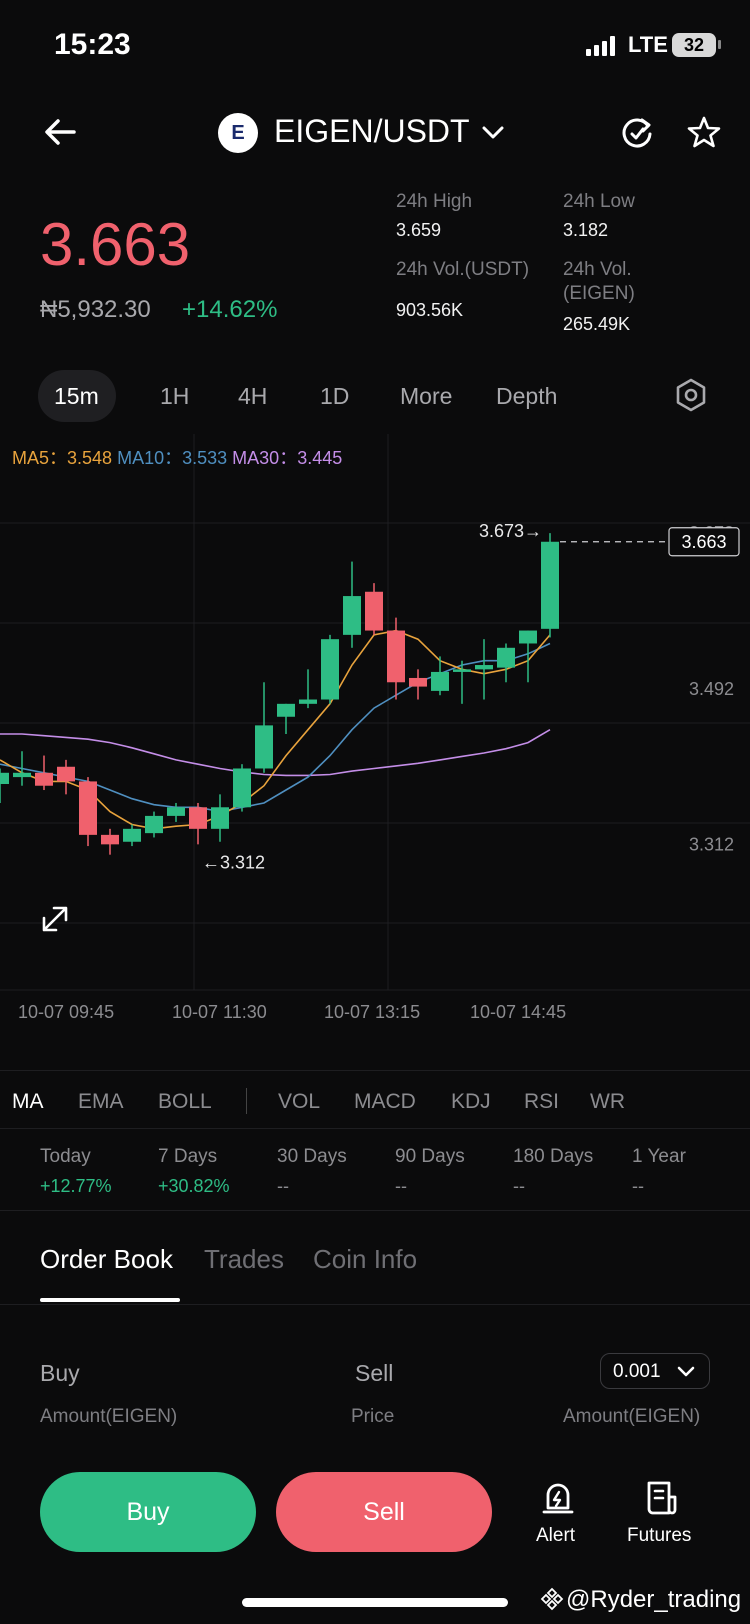  Describe the element at coordinates (174, 396) in the screenshot. I see `interval-tab-1h: 1H` at that location.